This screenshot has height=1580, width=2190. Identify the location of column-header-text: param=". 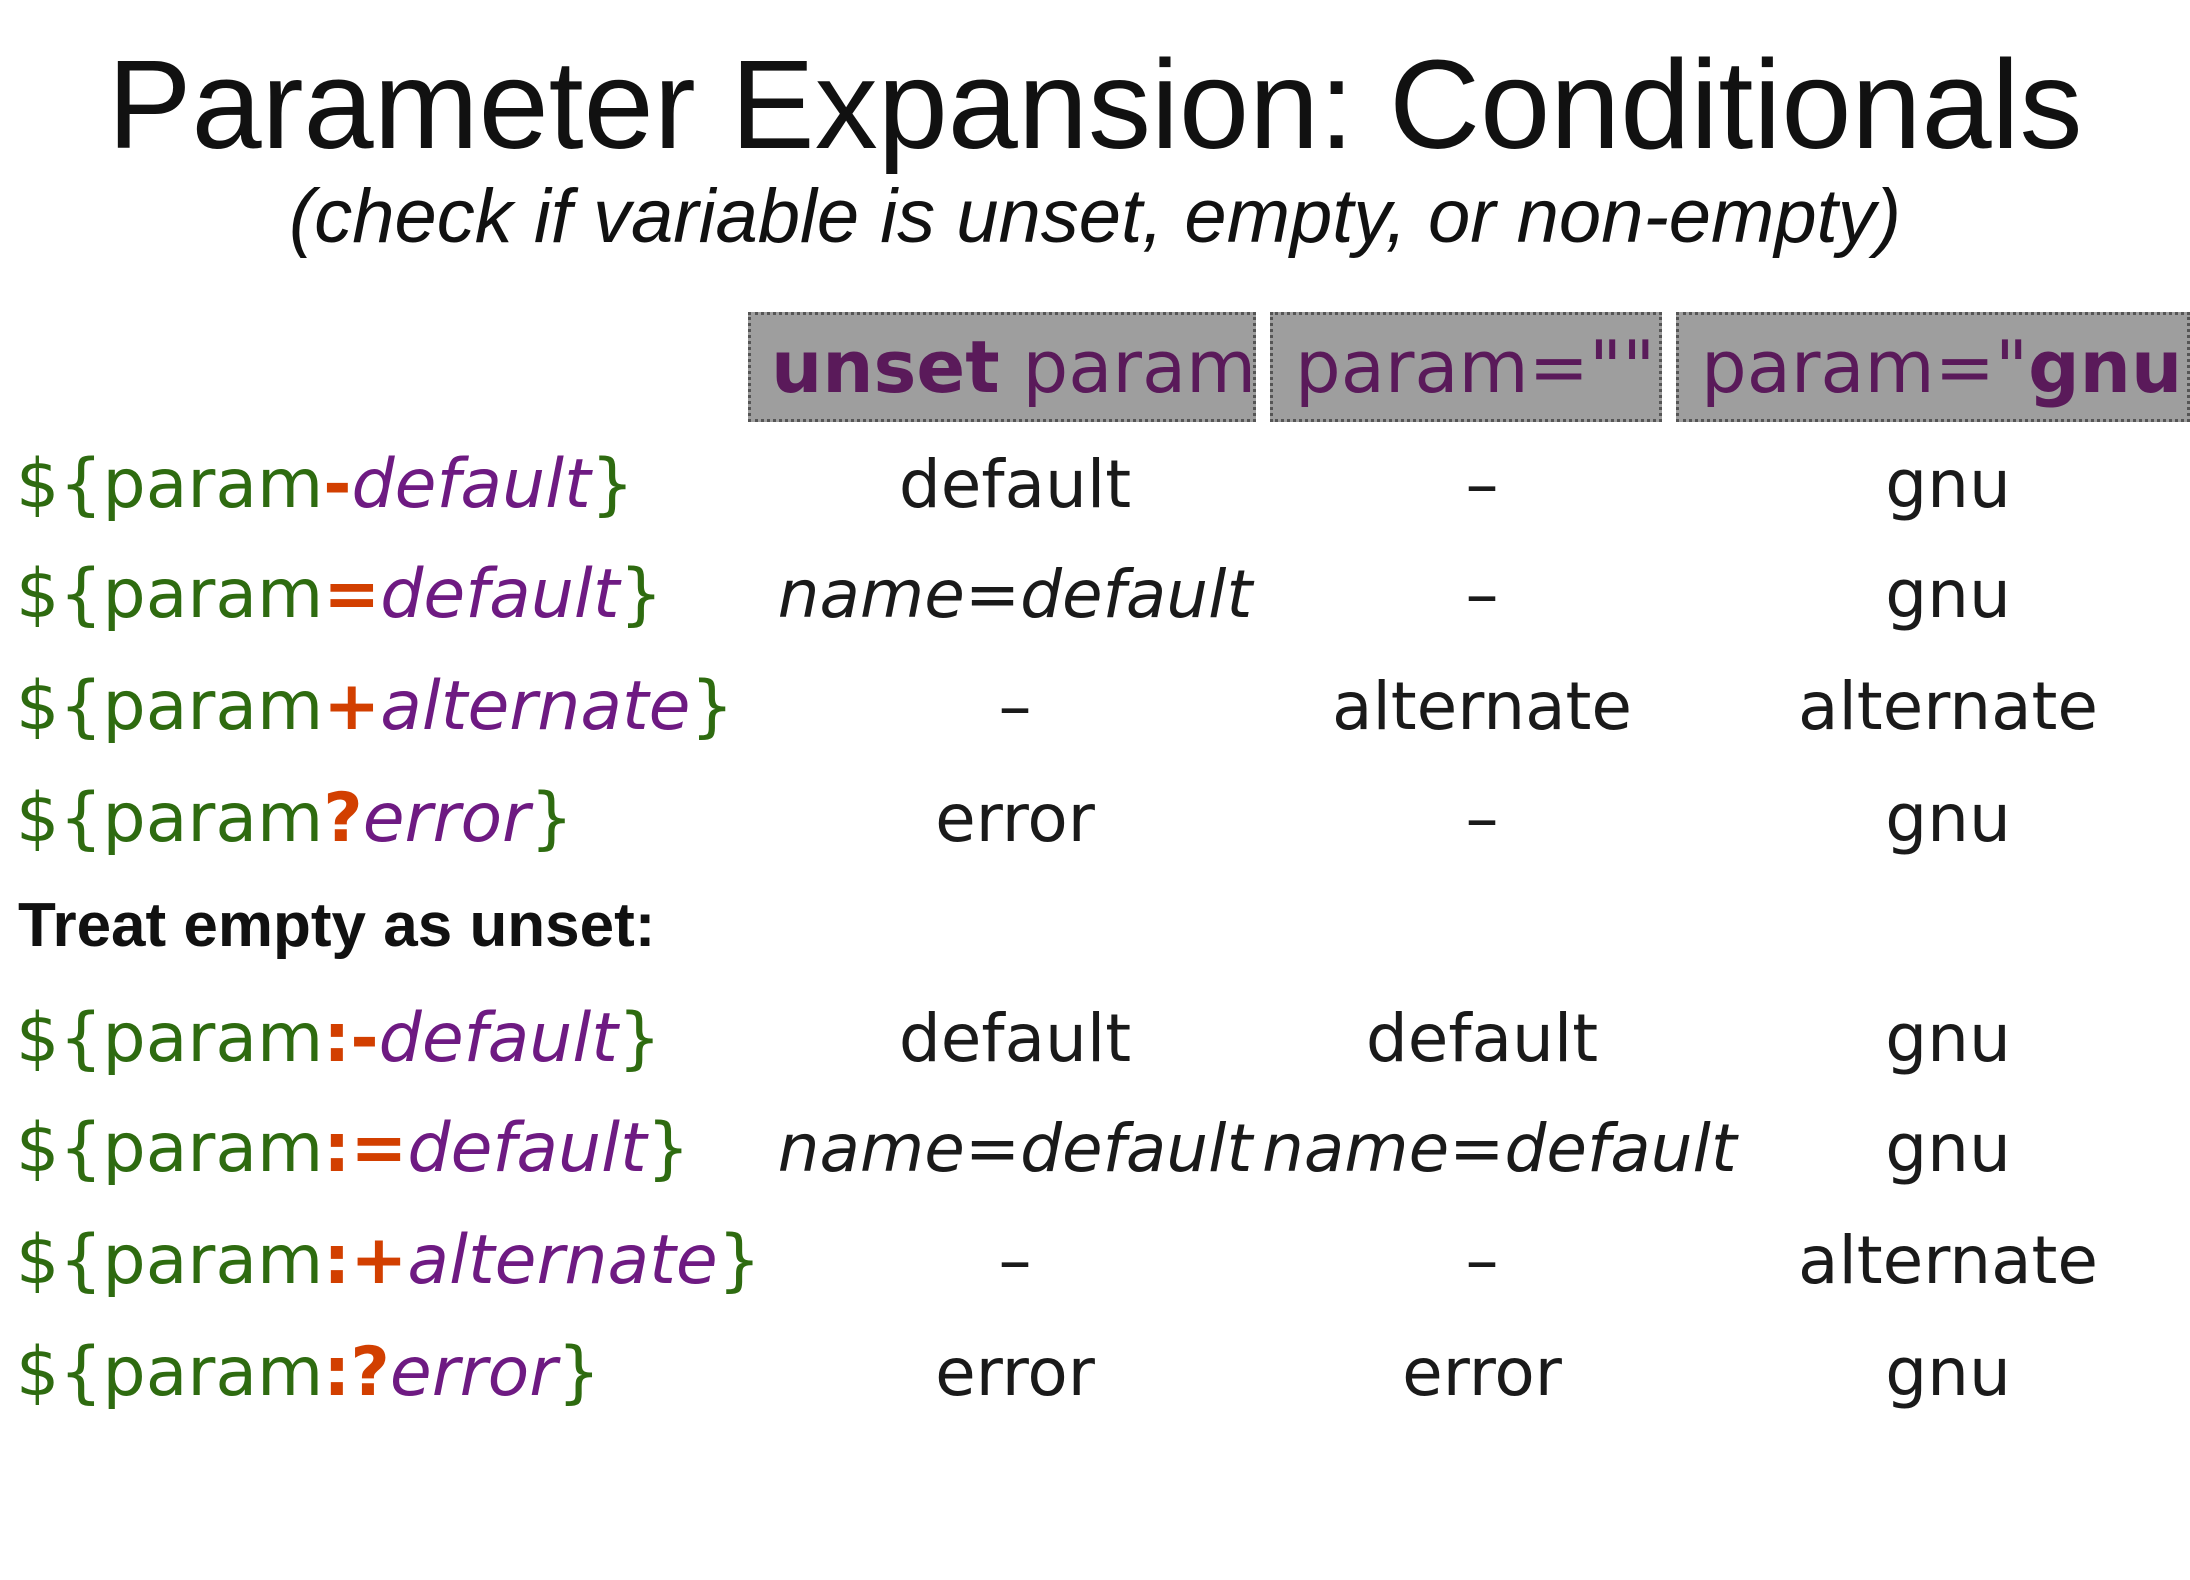
(1865, 367).